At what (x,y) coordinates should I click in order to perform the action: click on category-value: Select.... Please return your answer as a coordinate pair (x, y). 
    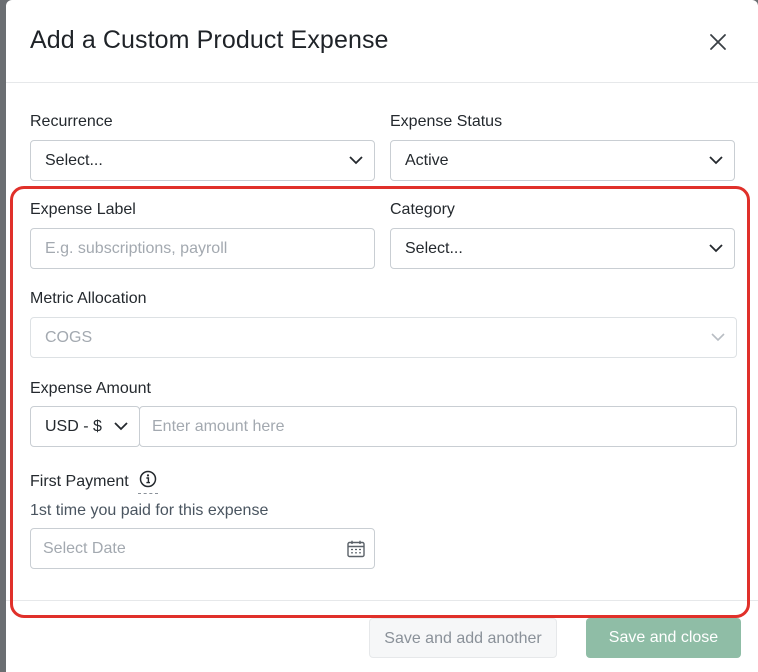
    Looking at the image, I should click on (434, 248).